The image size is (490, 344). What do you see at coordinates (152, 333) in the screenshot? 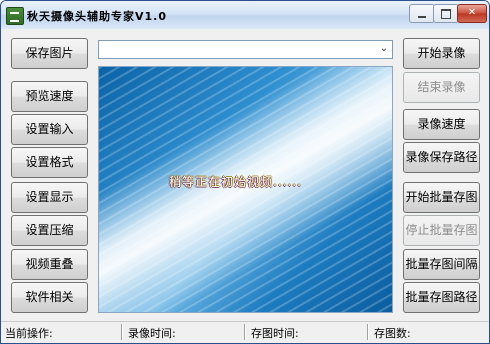
I see `record-time-label: 录像时间:` at bounding box center [152, 333].